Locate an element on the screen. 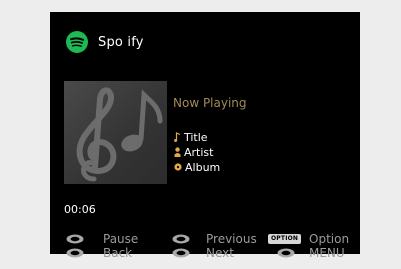 Image resolution: width=401 pixels, height=269 pixels. track-title-row: Title is located at coordinates (191, 137).